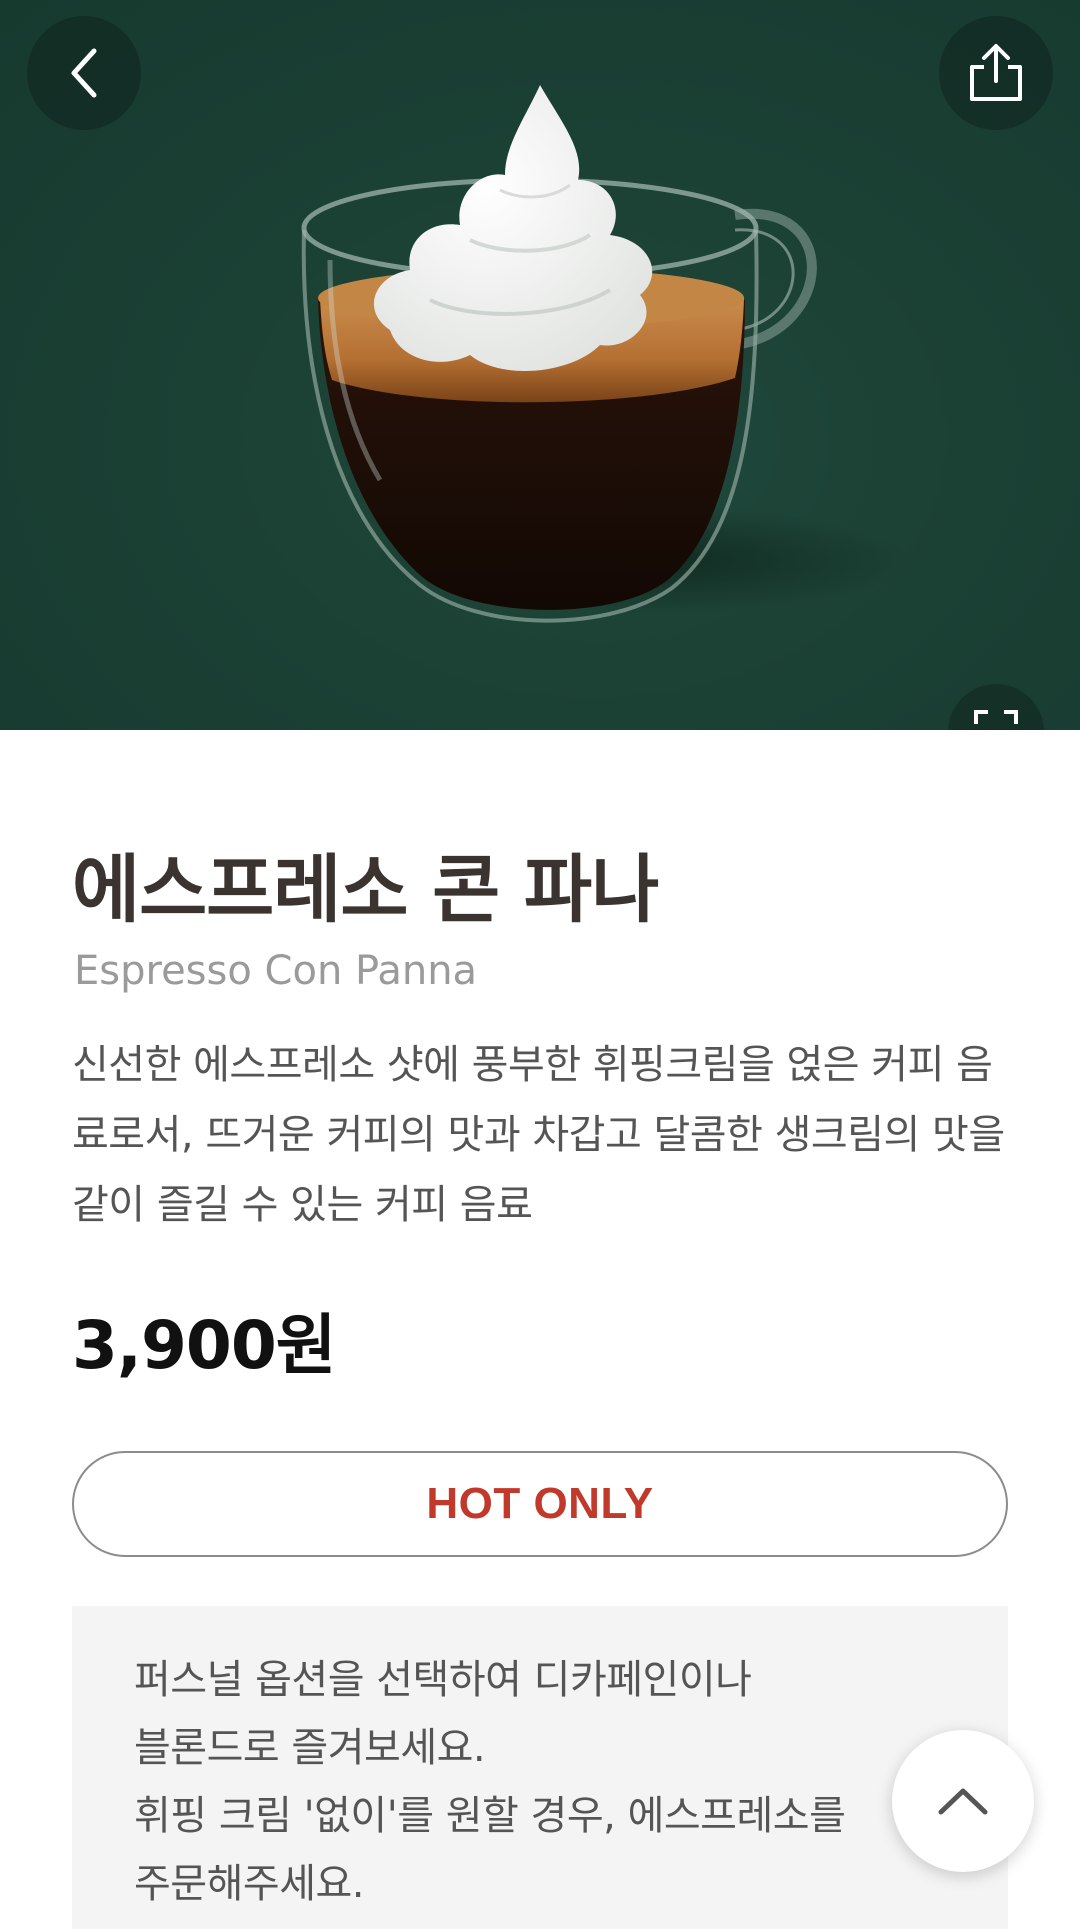 Image resolution: width=1080 pixels, height=1929 pixels. I want to click on temperature-badge: HOT ONLY, so click(540, 1504).